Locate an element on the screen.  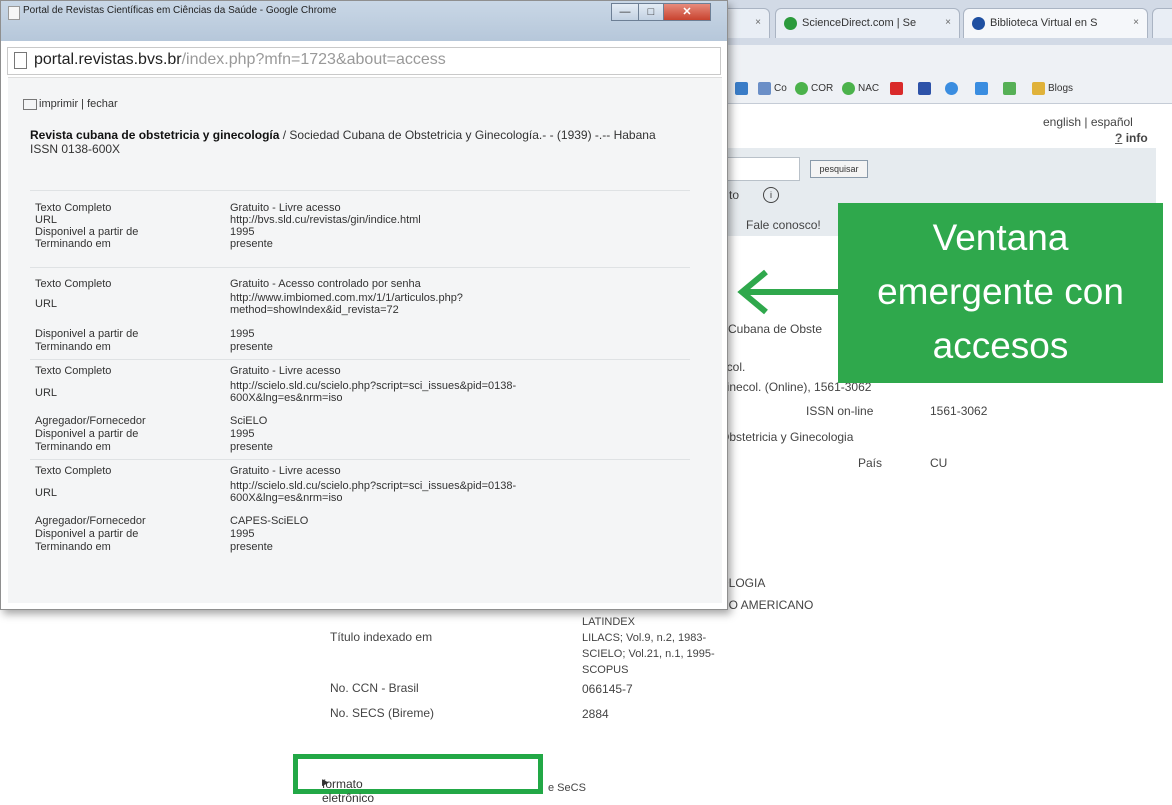
indexed-value-line: SCIELO; Vol.21, n.1, 1995- is located at coordinates (648, 654).